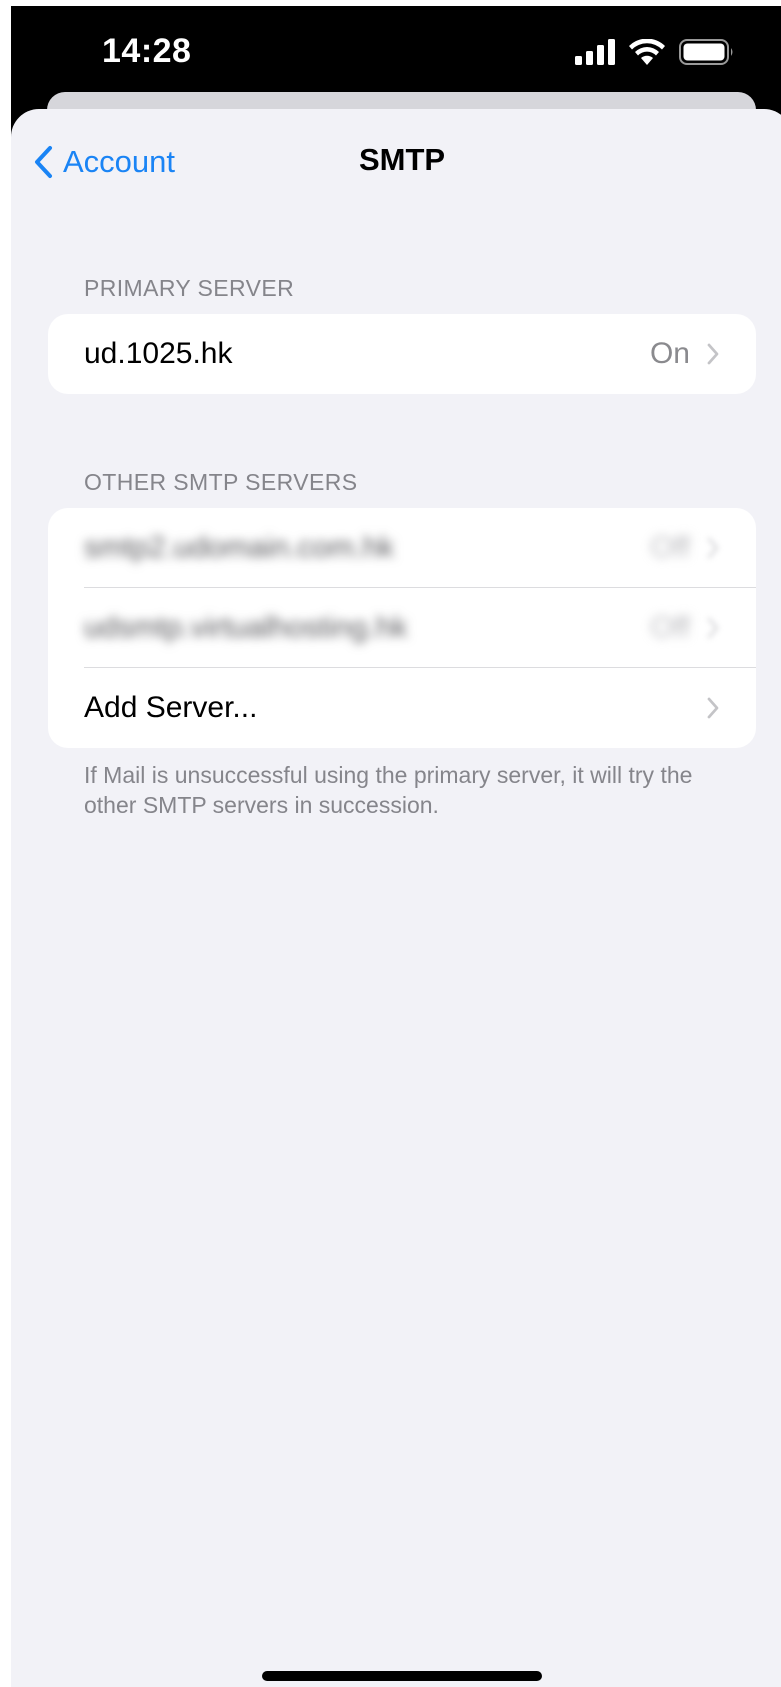 Image resolution: width=781 pixels, height=1687 pixels. Describe the element at coordinates (595, 52) in the screenshot. I see `cellular-signal-icon` at that location.